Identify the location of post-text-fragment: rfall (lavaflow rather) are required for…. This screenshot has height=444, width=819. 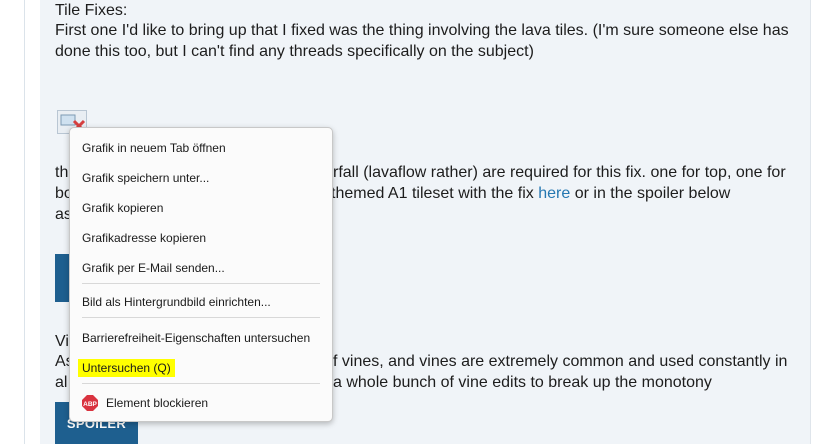
(559, 172).